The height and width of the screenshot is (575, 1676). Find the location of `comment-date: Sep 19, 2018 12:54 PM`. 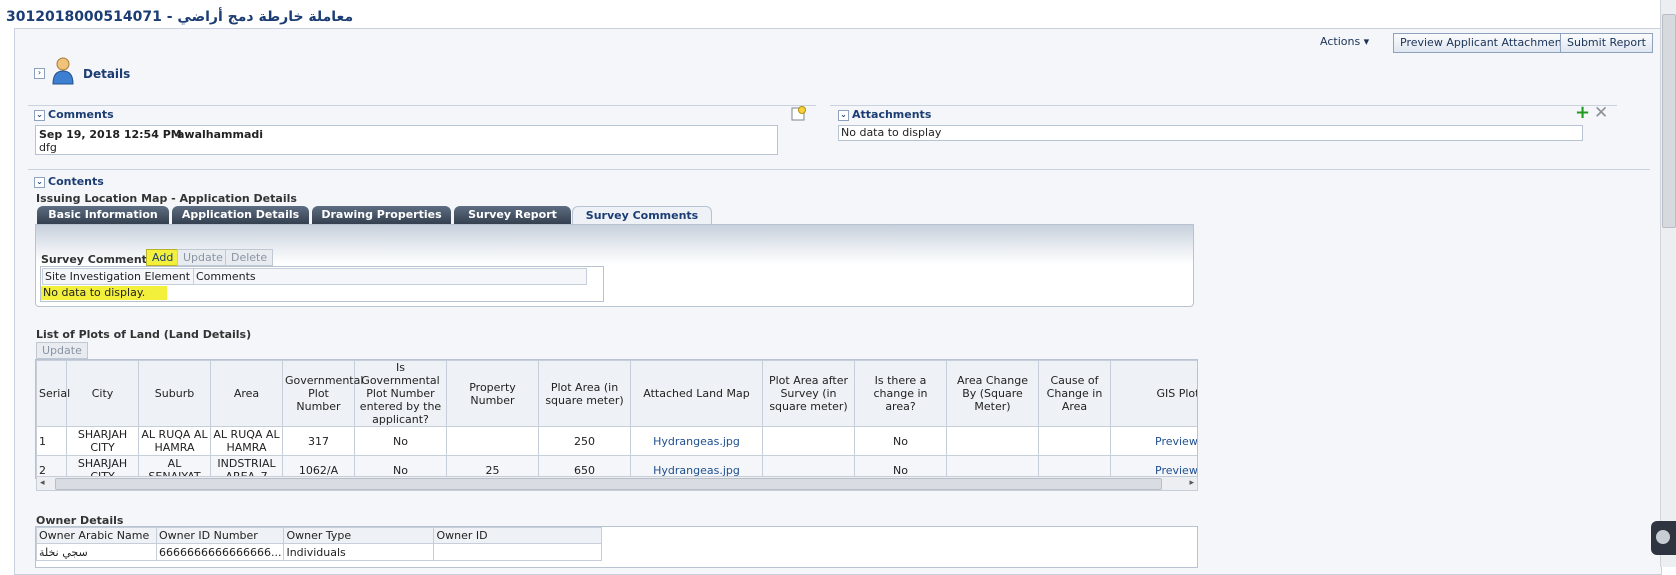

comment-date: Sep 19, 2018 12:54 PM is located at coordinates (110, 134).